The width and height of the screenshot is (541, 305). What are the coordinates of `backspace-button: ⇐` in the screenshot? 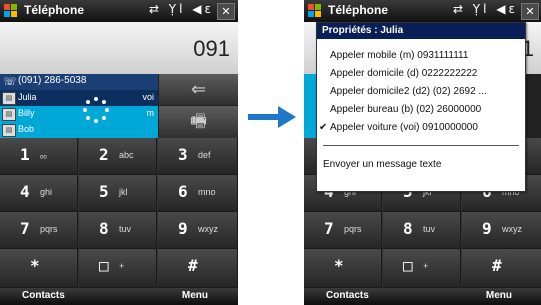 It's located at (198, 90).